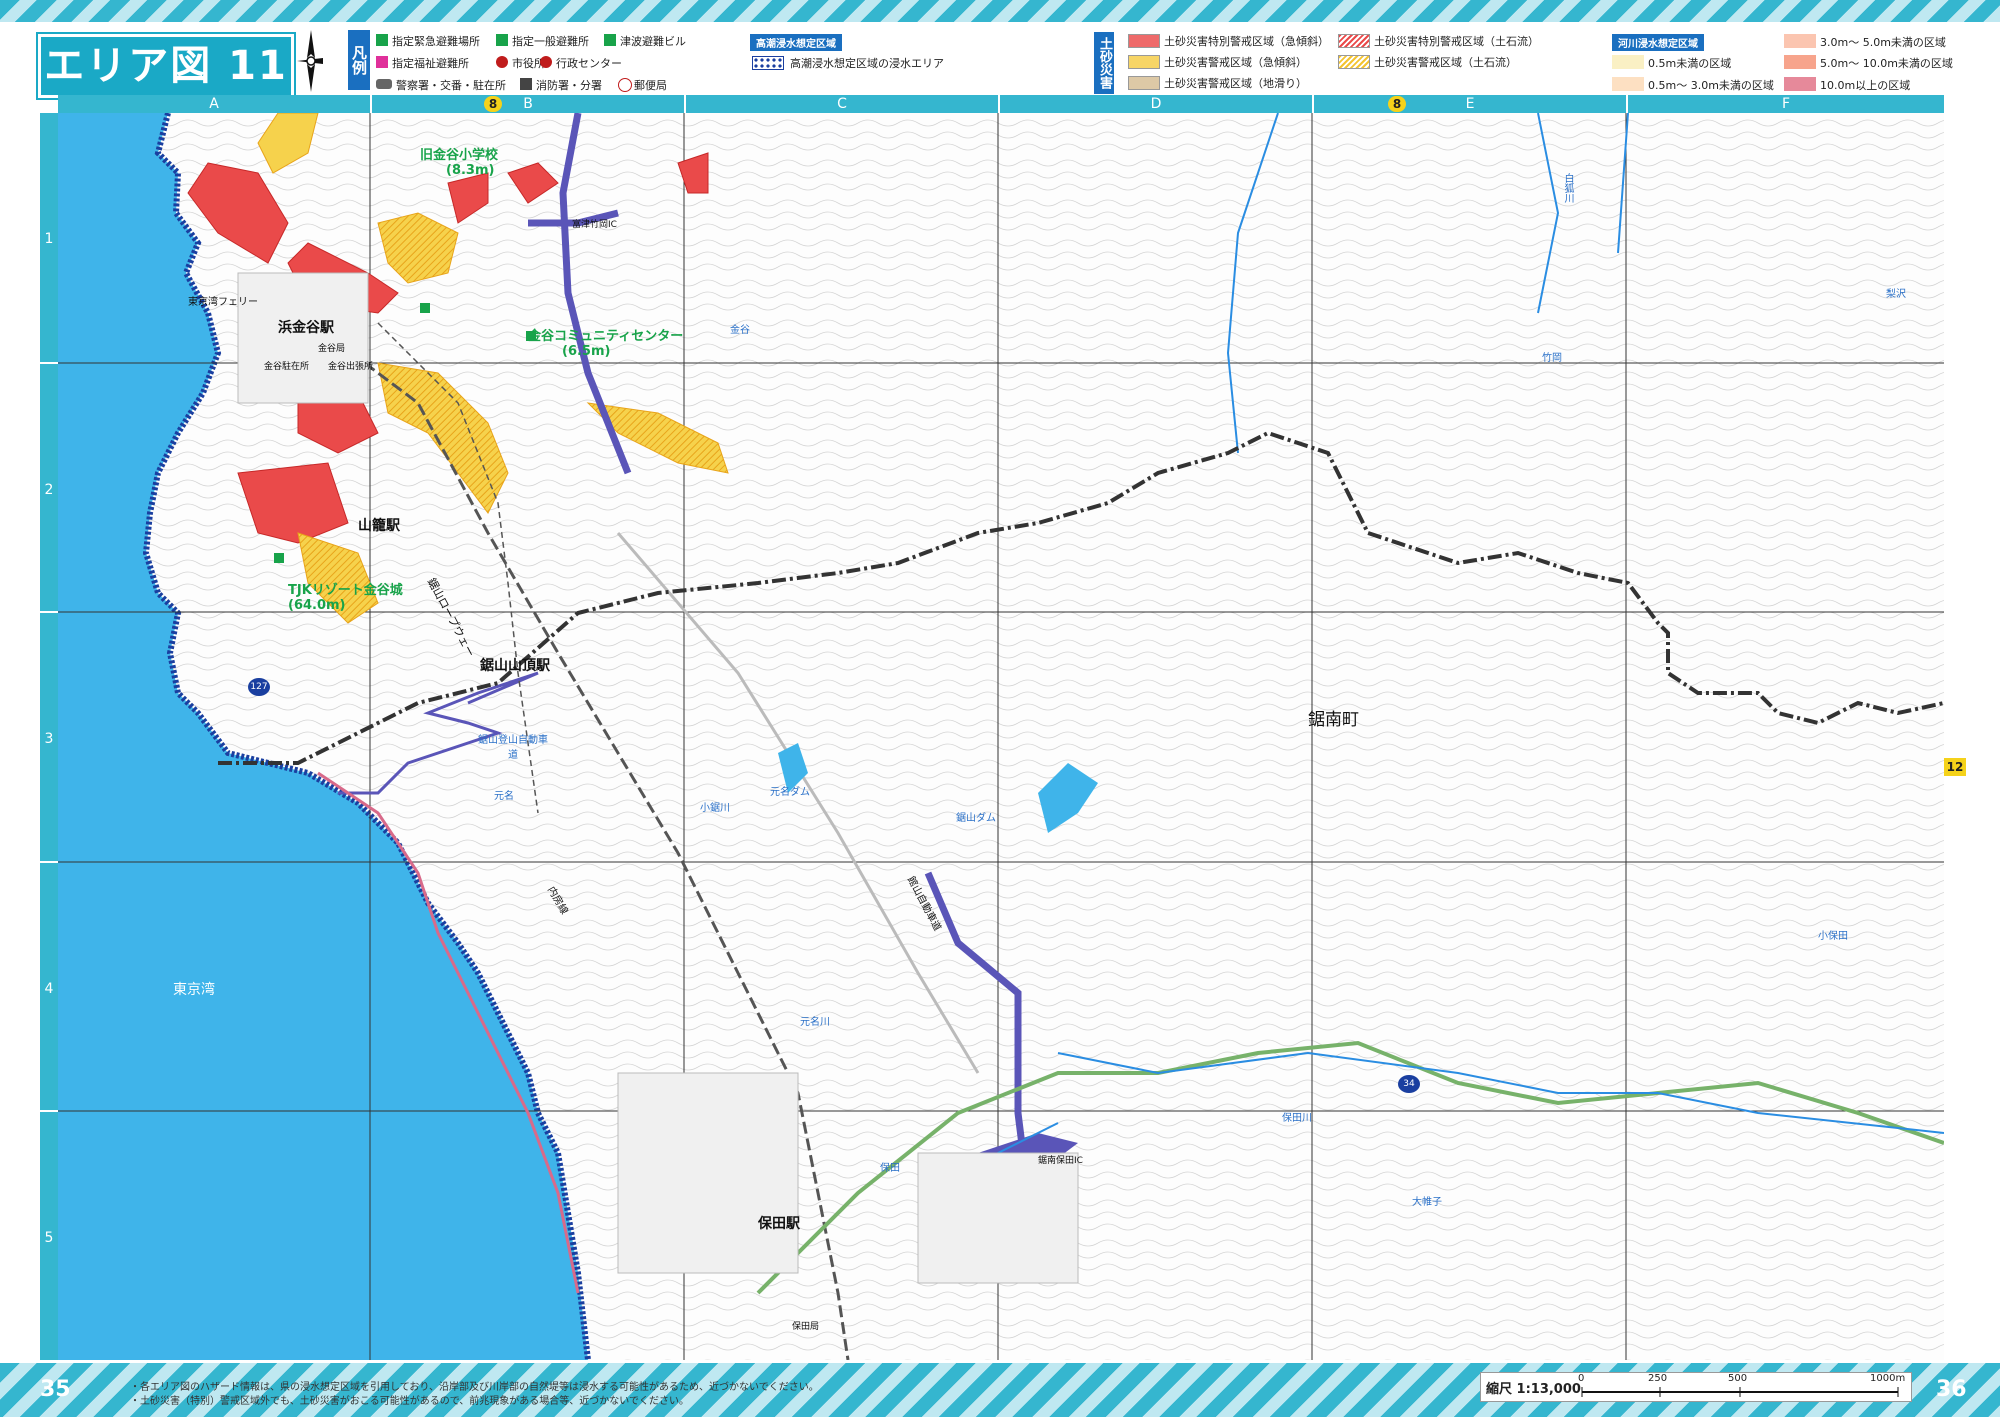  Describe the element at coordinates (715, 808) in the screenshot. I see `river-label: 小鋸川` at that location.